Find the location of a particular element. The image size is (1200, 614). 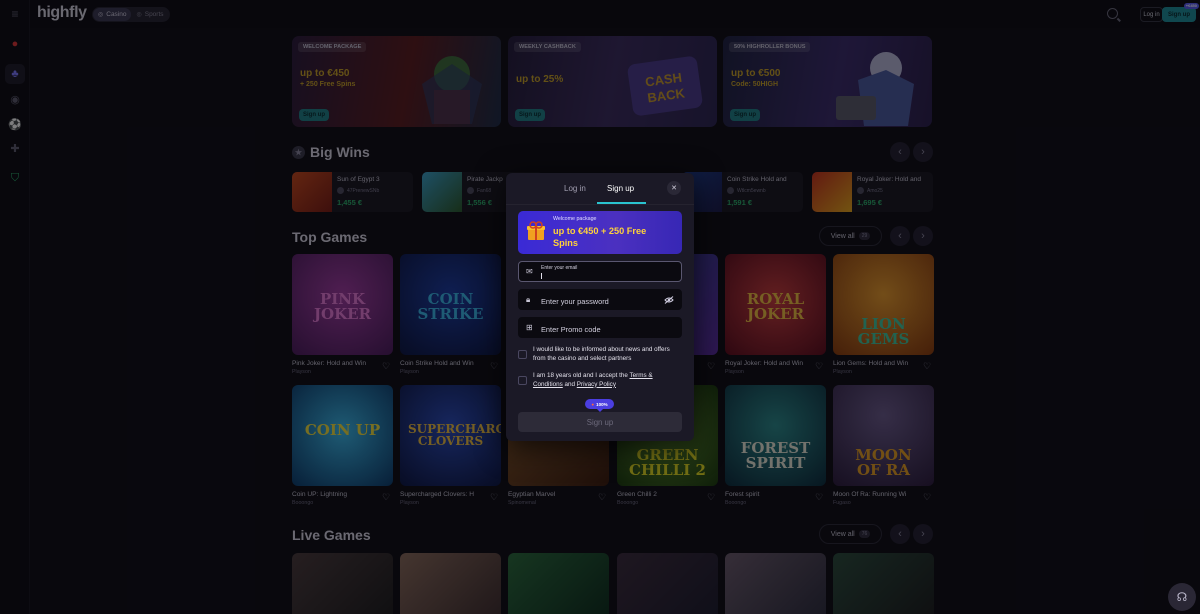

game-provider: Fugaso is located at coordinates (842, 503).